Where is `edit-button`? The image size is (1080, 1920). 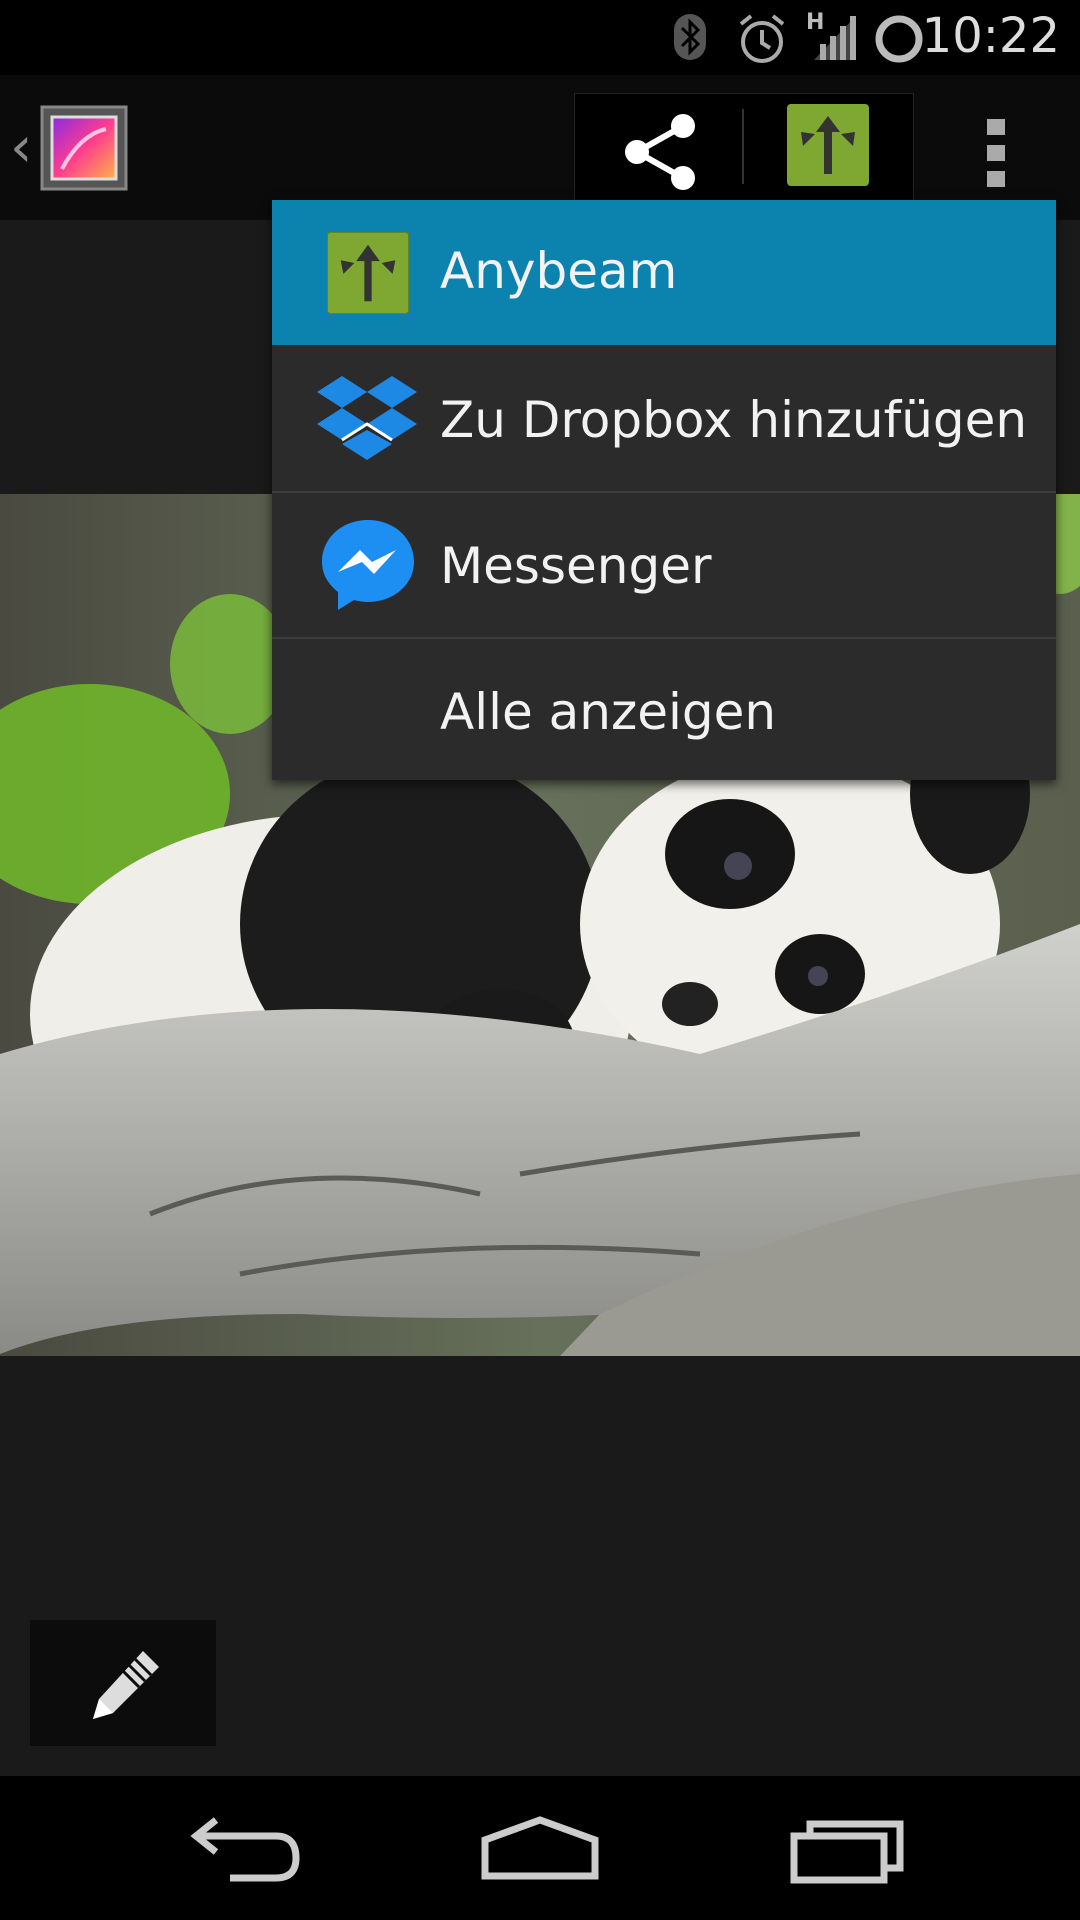
edit-button is located at coordinates (123, 1683).